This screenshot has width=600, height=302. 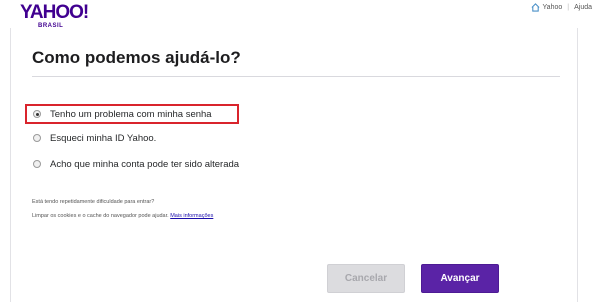 What do you see at coordinates (366, 278) in the screenshot?
I see `cancel-button: Cancelar` at bounding box center [366, 278].